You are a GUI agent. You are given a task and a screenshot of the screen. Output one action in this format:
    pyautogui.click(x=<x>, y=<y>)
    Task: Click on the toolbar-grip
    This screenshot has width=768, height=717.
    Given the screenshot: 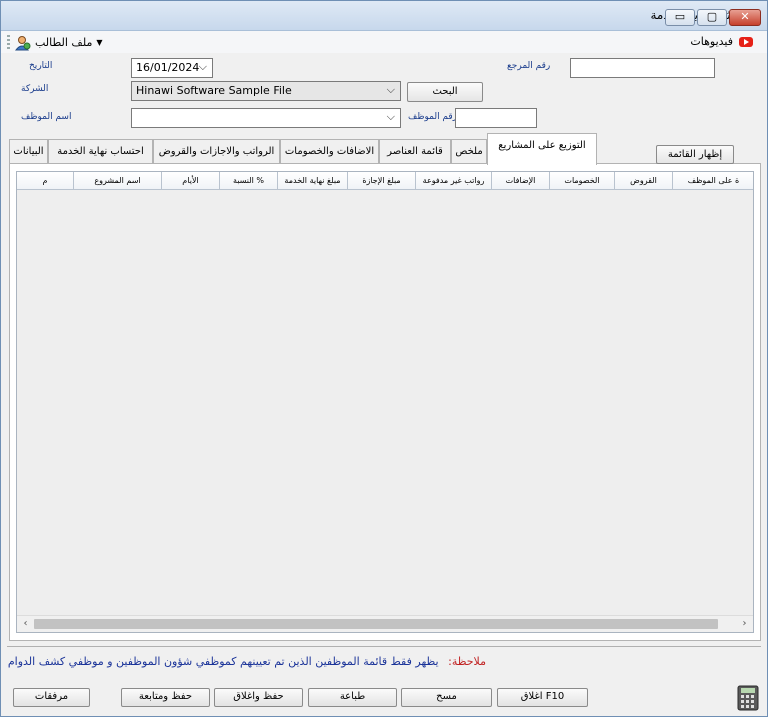 What is the action you would take?
    pyautogui.click(x=8, y=42)
    